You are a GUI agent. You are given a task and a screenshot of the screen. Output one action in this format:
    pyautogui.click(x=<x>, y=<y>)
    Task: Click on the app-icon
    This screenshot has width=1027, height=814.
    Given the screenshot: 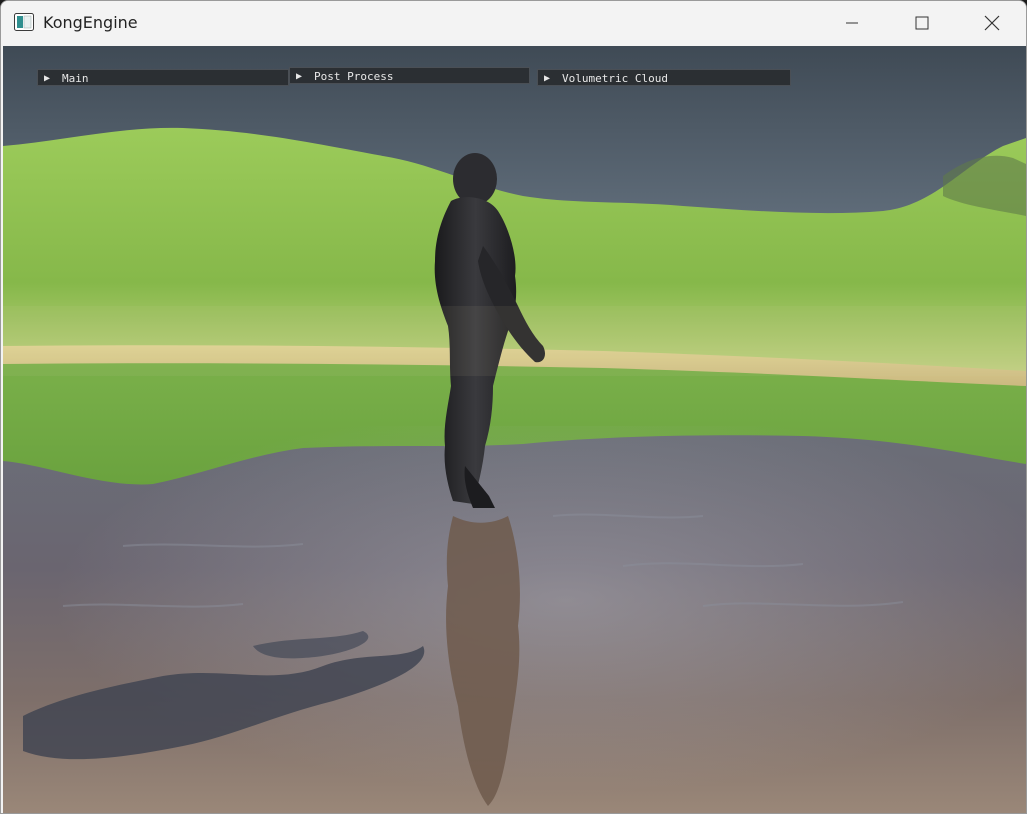 What is the action you would take?
    pyautogui.click(x=24, y=22)
    